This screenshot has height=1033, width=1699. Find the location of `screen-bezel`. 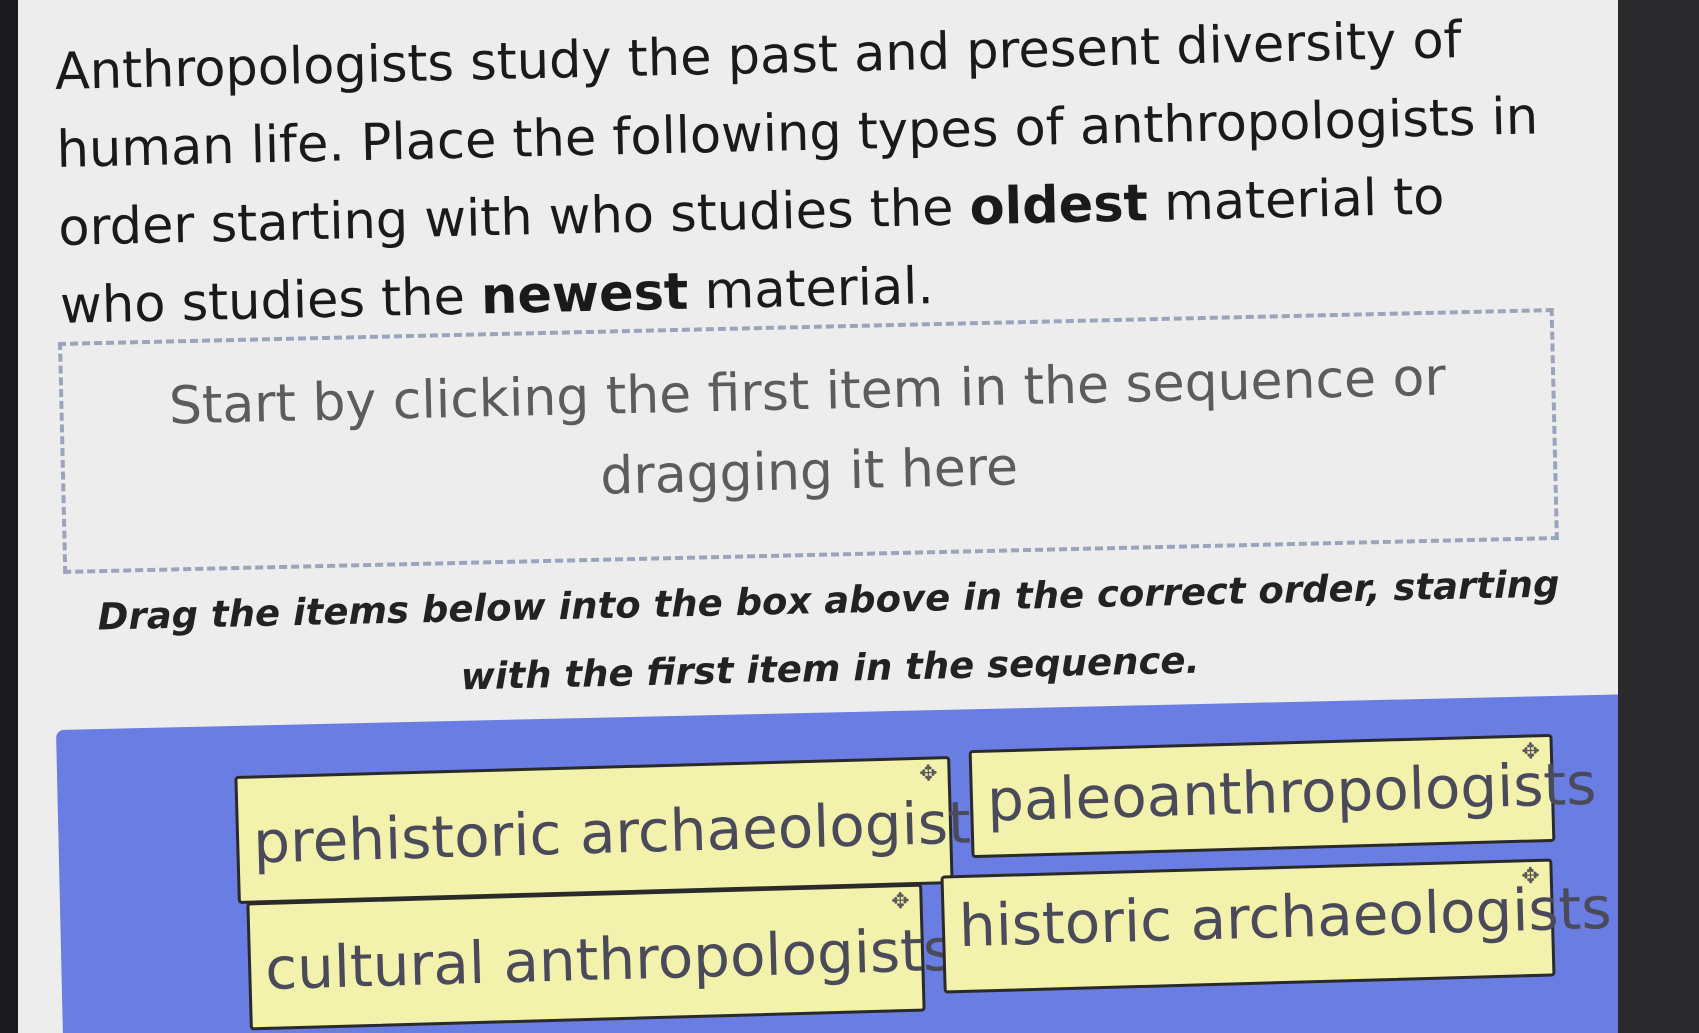

screen-bezel is located at coordinates (1658, 516).